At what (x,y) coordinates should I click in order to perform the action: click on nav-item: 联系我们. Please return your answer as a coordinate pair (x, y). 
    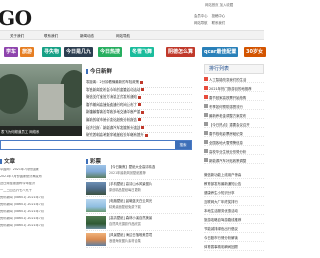
    Looking at the image, I should click on (51, 36).